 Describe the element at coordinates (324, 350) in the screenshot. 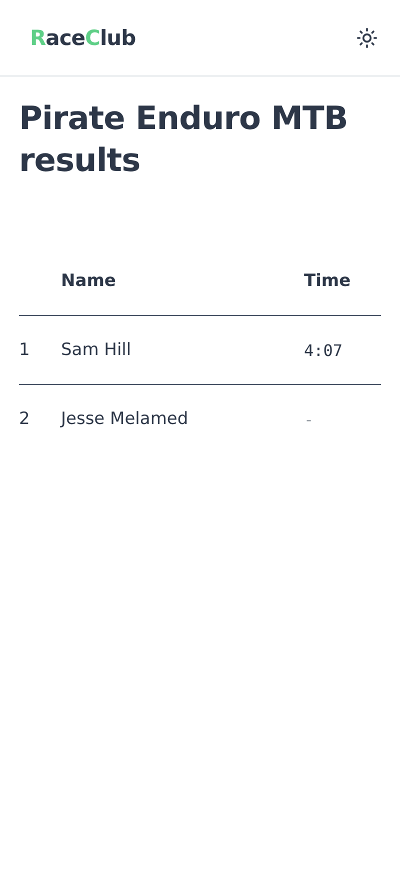

I see `time-cell-text: 4:07` at that location.